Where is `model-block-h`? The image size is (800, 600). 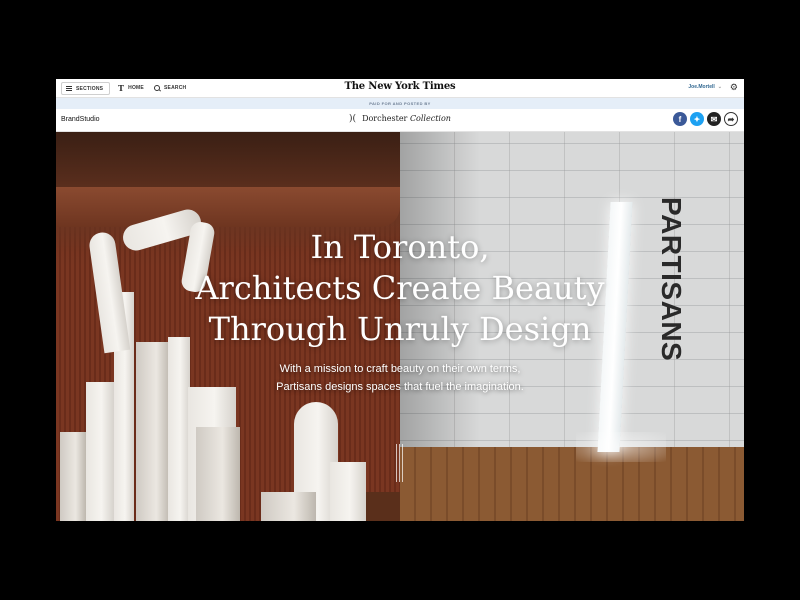
model-block-h is located at coordinates (288, 506).